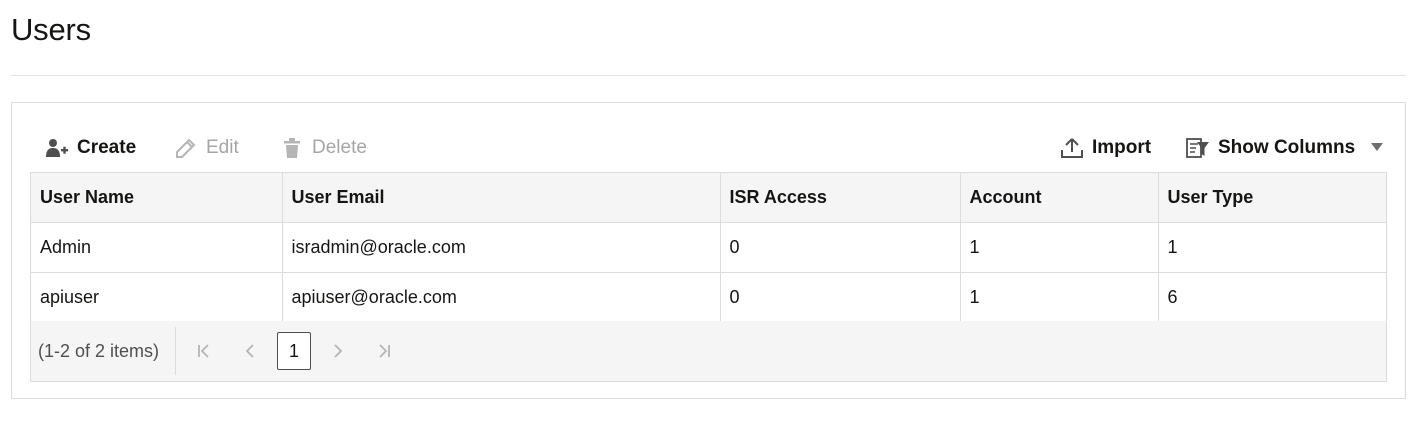 The image size is (1424, 434). I want to click on column-header-account: Account, so click(1059, 198).